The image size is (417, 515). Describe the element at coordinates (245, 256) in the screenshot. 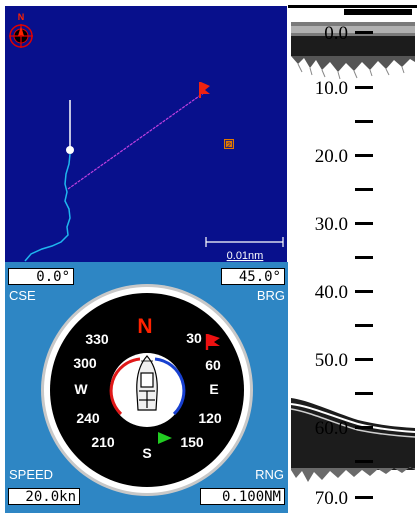

I see `scale-label: 0.01nm` at that location.